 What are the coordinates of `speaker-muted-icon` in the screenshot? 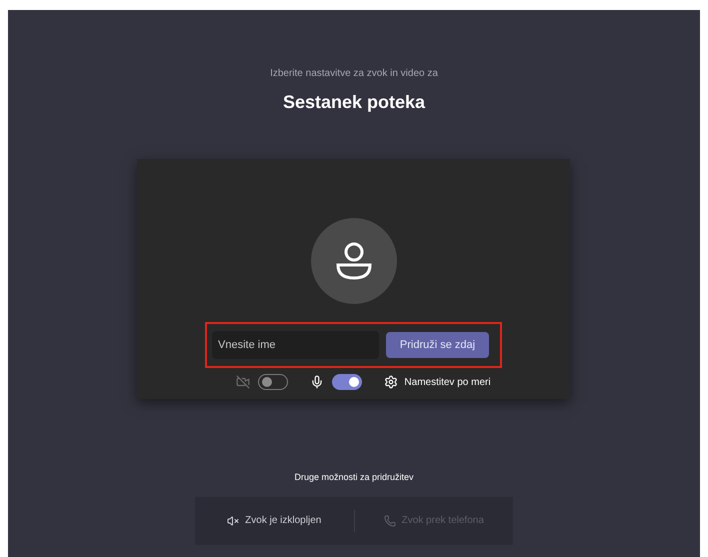 It's located at (233, 520).